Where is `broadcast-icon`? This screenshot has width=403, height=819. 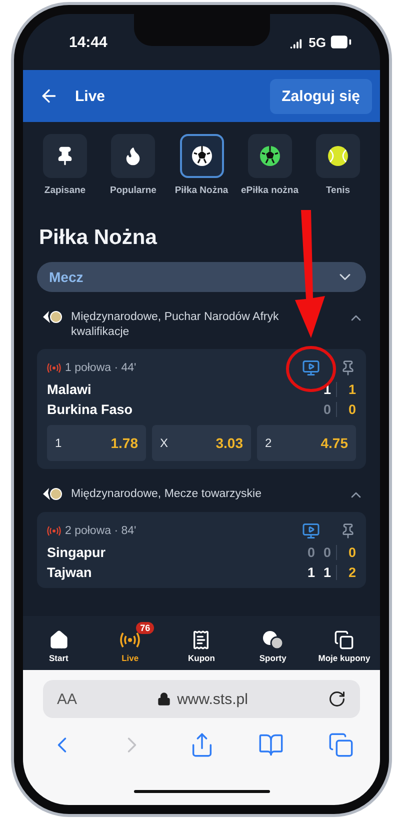 broadcast-icon is located at coordinates (130, 640).